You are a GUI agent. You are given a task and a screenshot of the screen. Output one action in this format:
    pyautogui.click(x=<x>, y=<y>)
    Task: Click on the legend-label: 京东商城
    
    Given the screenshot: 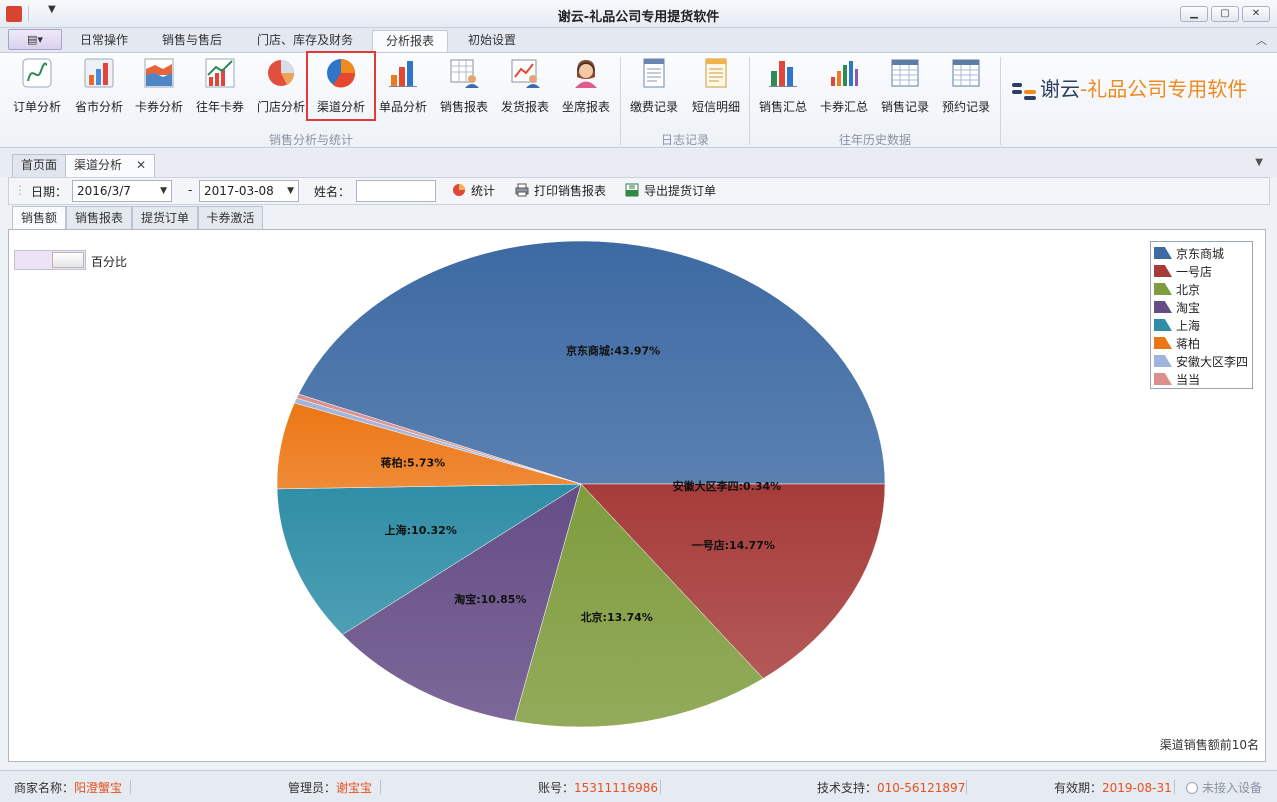 What is the action you would take?
    pyautogui.click(x=1200, y=254)
    